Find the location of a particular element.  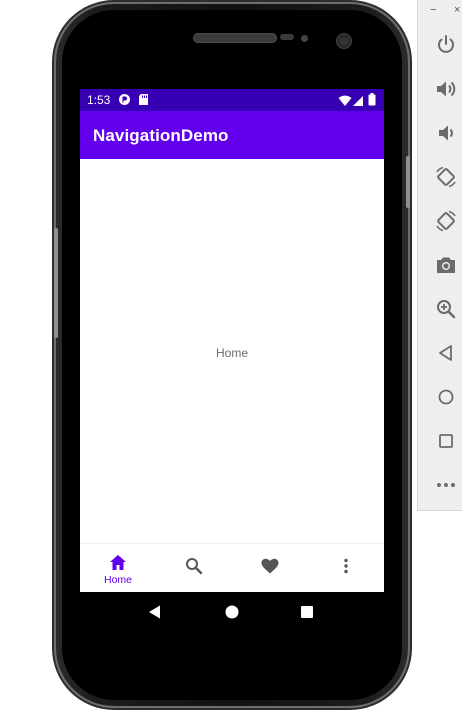

more-vert-icon is located at coordinates (346, 566).